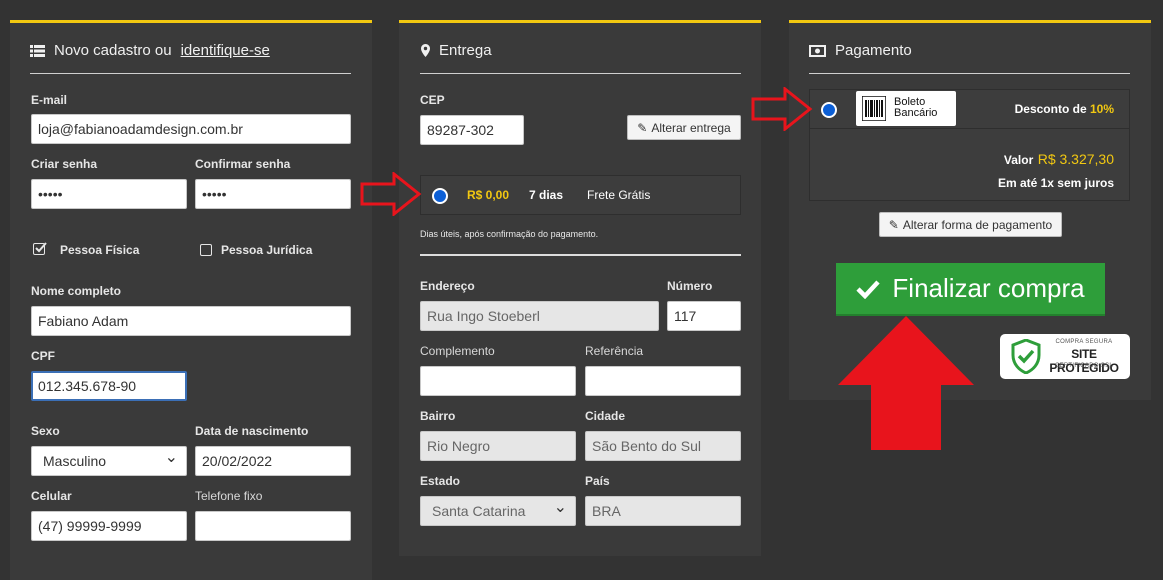 The width and height of the screenshot is (1163, 580). Describe the element at coordinates (109, 386) in the screenshot. I see `cpf-field: 012.345.678-90` at that location.